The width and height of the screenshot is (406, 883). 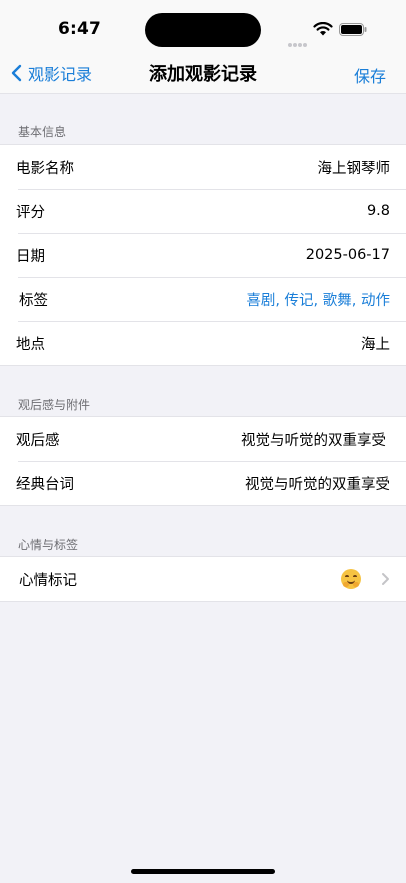 I want to click on status-bar: 6:47, so click(x=203, y=28).